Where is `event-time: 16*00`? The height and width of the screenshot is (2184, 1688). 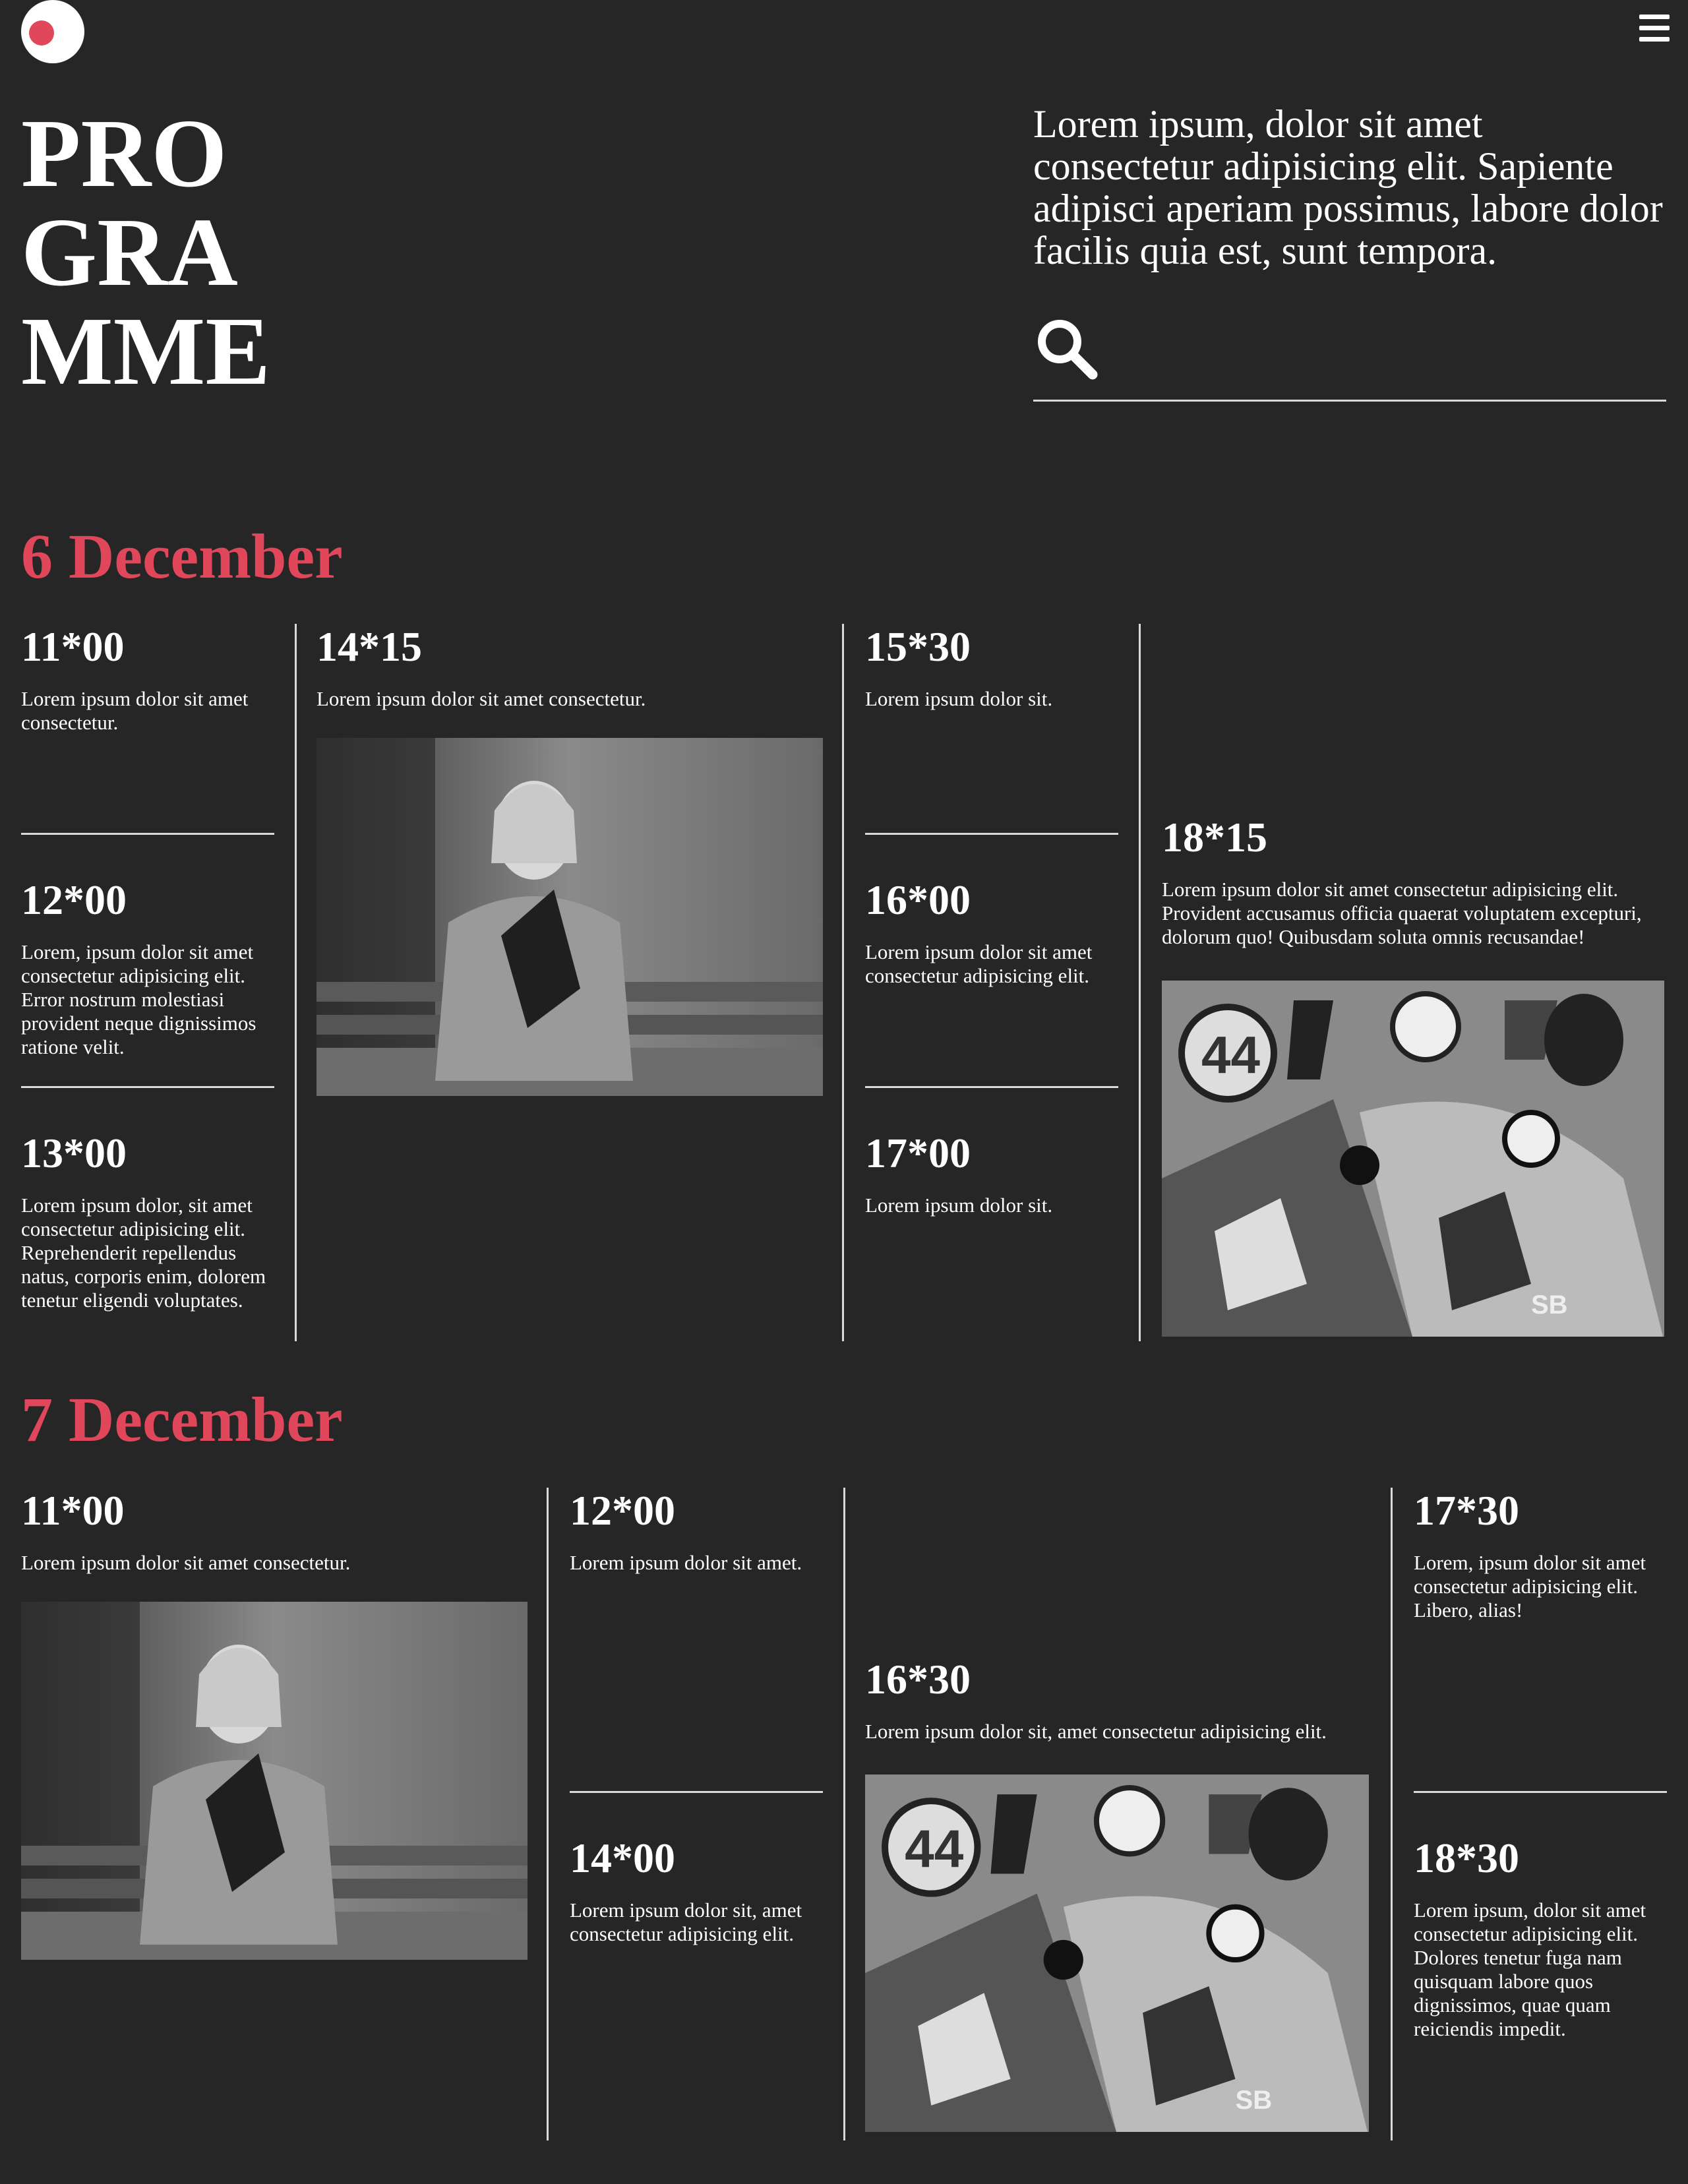
event-time: 16*00 is located at coordinates (918, 900).